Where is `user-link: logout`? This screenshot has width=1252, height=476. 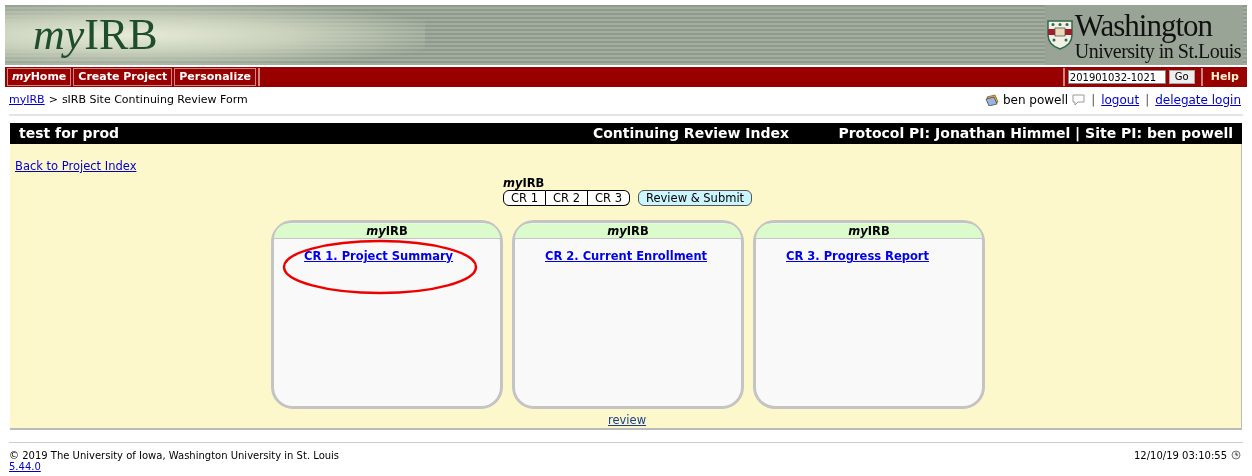
user-link: logout is located at coordinates (1120, 100).